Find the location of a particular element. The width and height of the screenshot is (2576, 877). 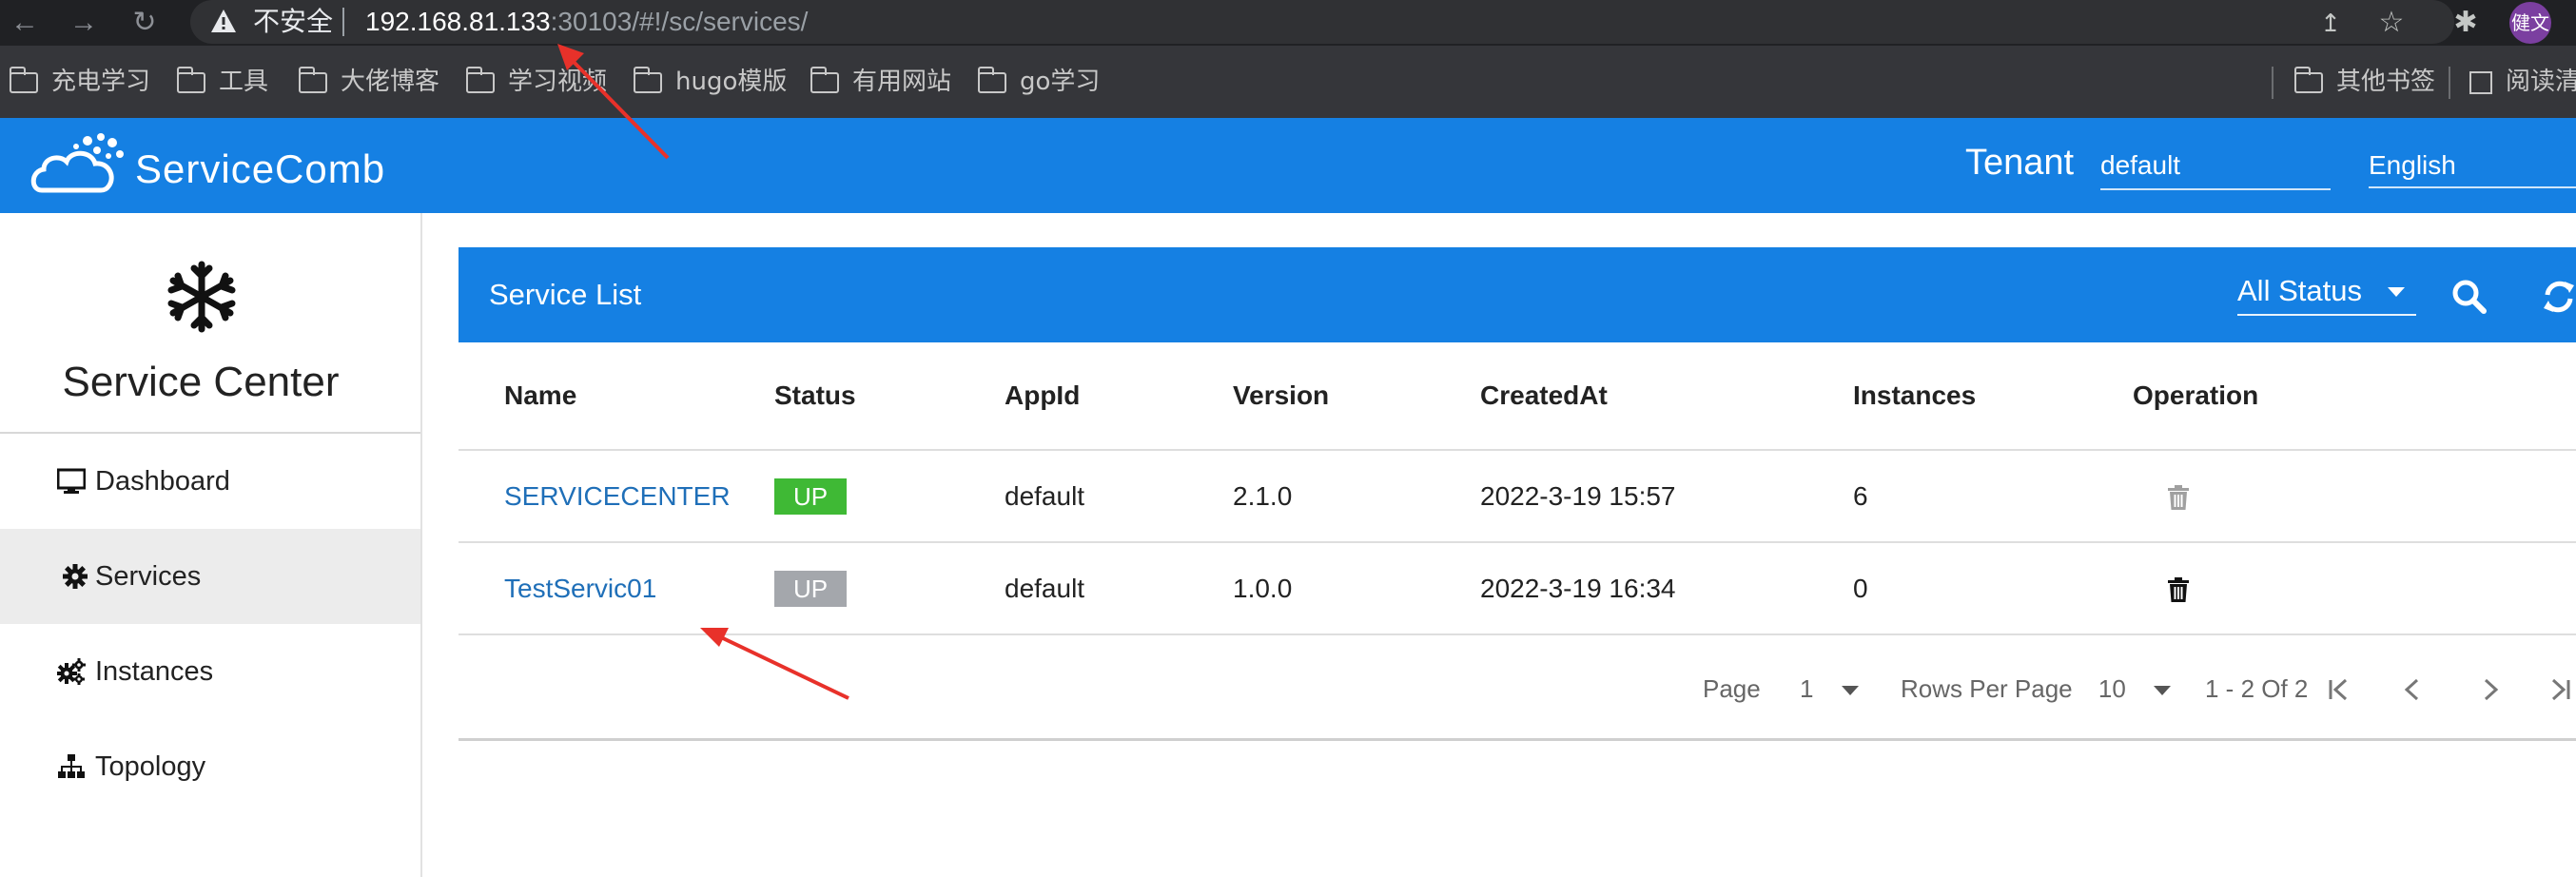

column-header-appid: AppId is located at coordinates (1119, 396).